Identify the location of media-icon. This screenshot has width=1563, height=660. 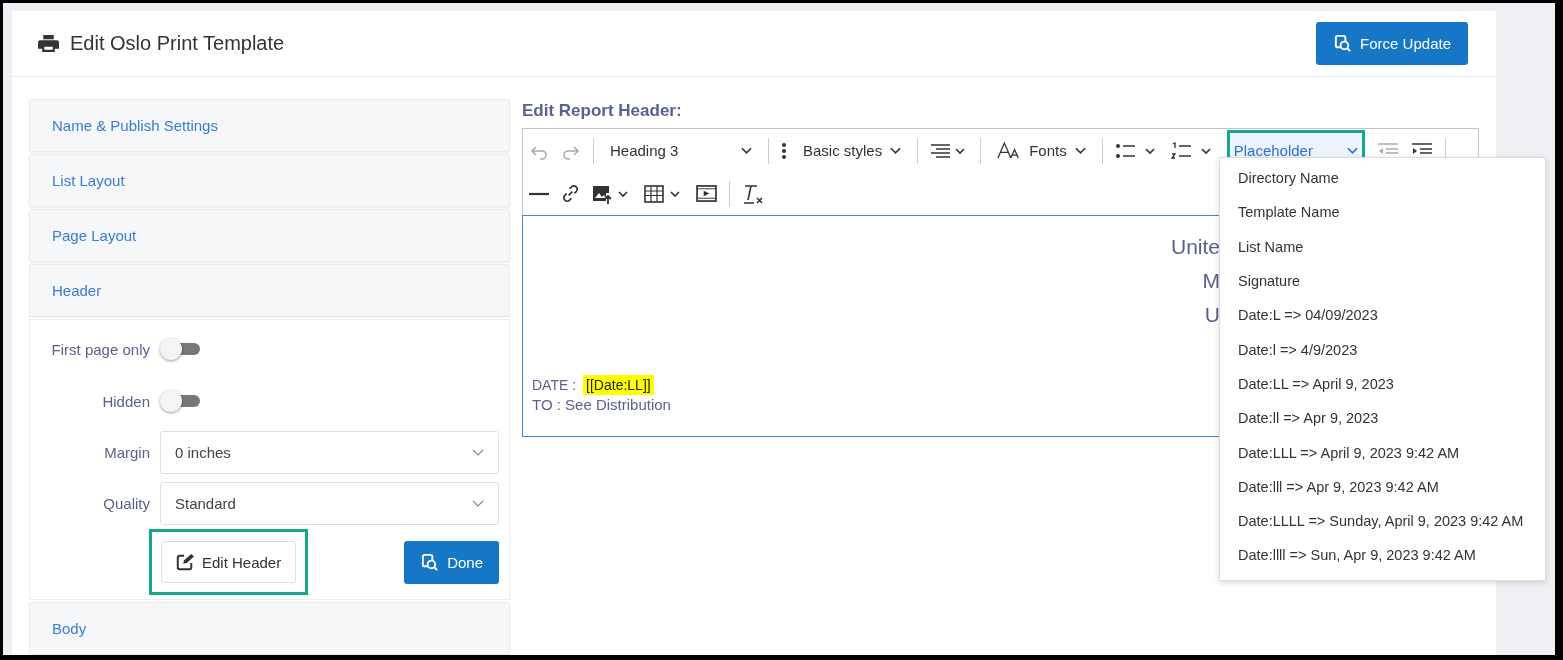
(706, 193).